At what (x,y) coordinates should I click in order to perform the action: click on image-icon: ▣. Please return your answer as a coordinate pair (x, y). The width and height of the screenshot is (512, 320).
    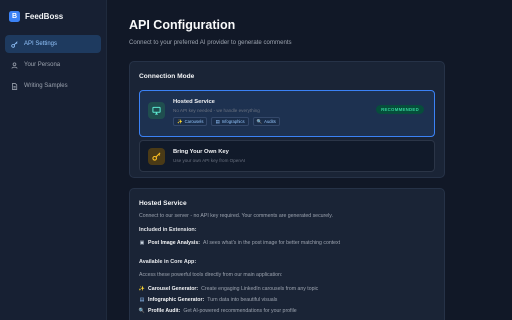
    Looking at the image, I should click on (142, 243).